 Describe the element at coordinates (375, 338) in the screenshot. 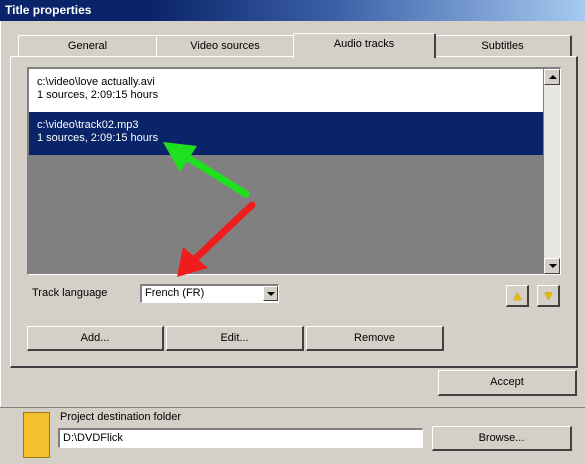

I see `remove-button: Remove` at that location.